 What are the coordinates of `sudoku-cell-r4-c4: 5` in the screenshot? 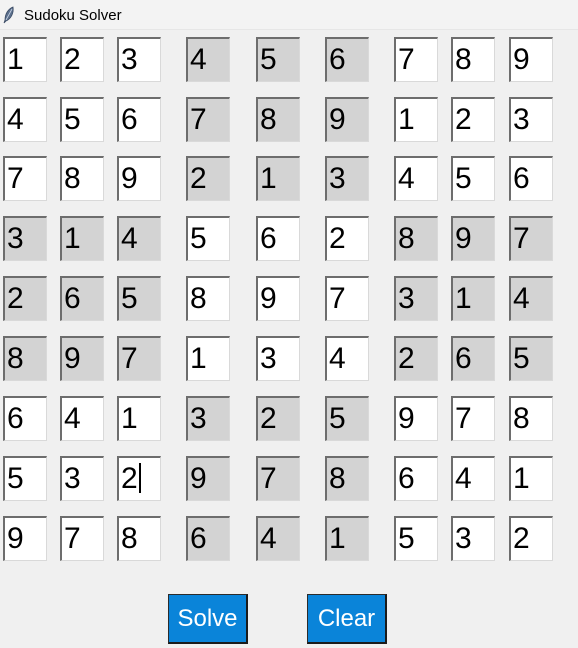 It's located at (208, 238).